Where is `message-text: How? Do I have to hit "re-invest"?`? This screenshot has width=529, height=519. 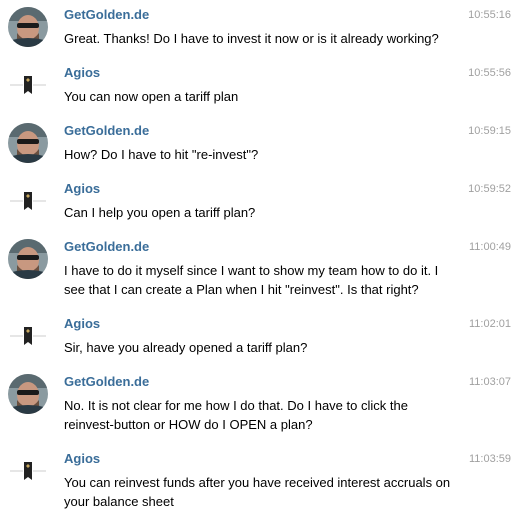 message-text: How? Do I have to hit "re-invest"? is located at coordinates (161, 154).